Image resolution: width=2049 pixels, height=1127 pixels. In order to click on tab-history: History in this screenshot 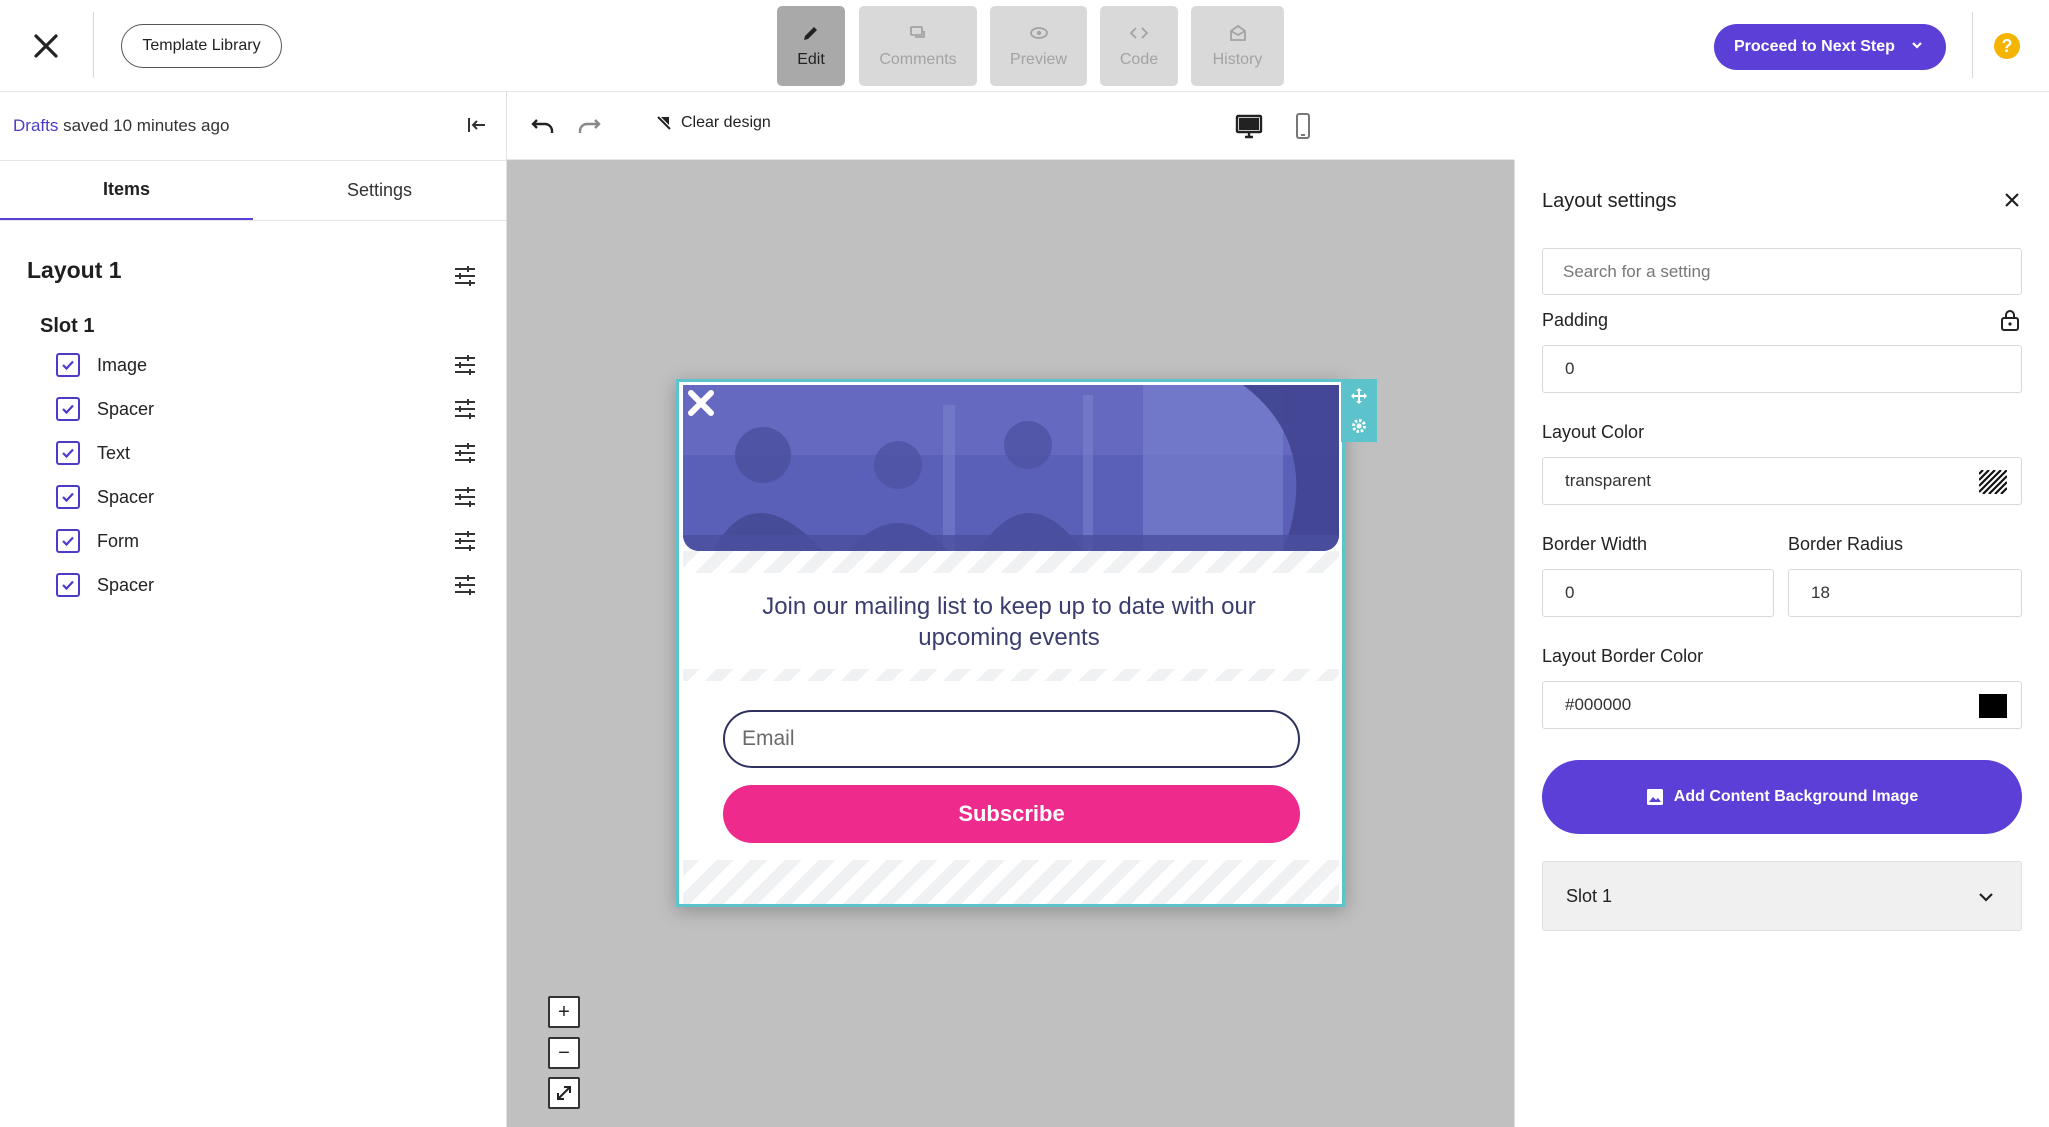, I will do `click(1237, 46)`.